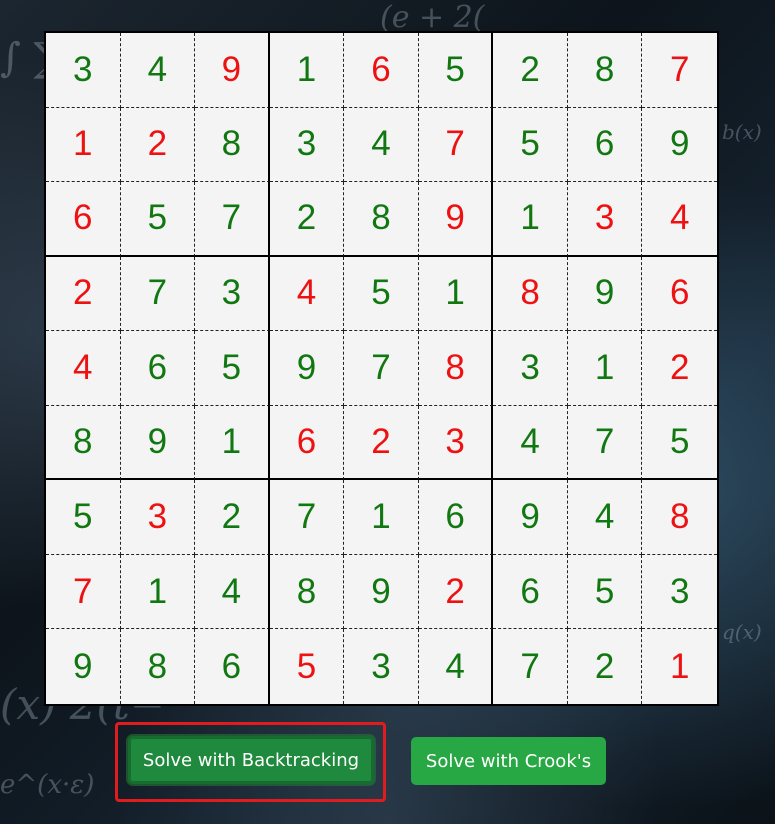 The width and height of the screenshot is (775, 824). What do you see at coordinates (742, 632) in the screenshot?
I see `background-formula-decoration: q(x)` at bounding box center [742, 632].